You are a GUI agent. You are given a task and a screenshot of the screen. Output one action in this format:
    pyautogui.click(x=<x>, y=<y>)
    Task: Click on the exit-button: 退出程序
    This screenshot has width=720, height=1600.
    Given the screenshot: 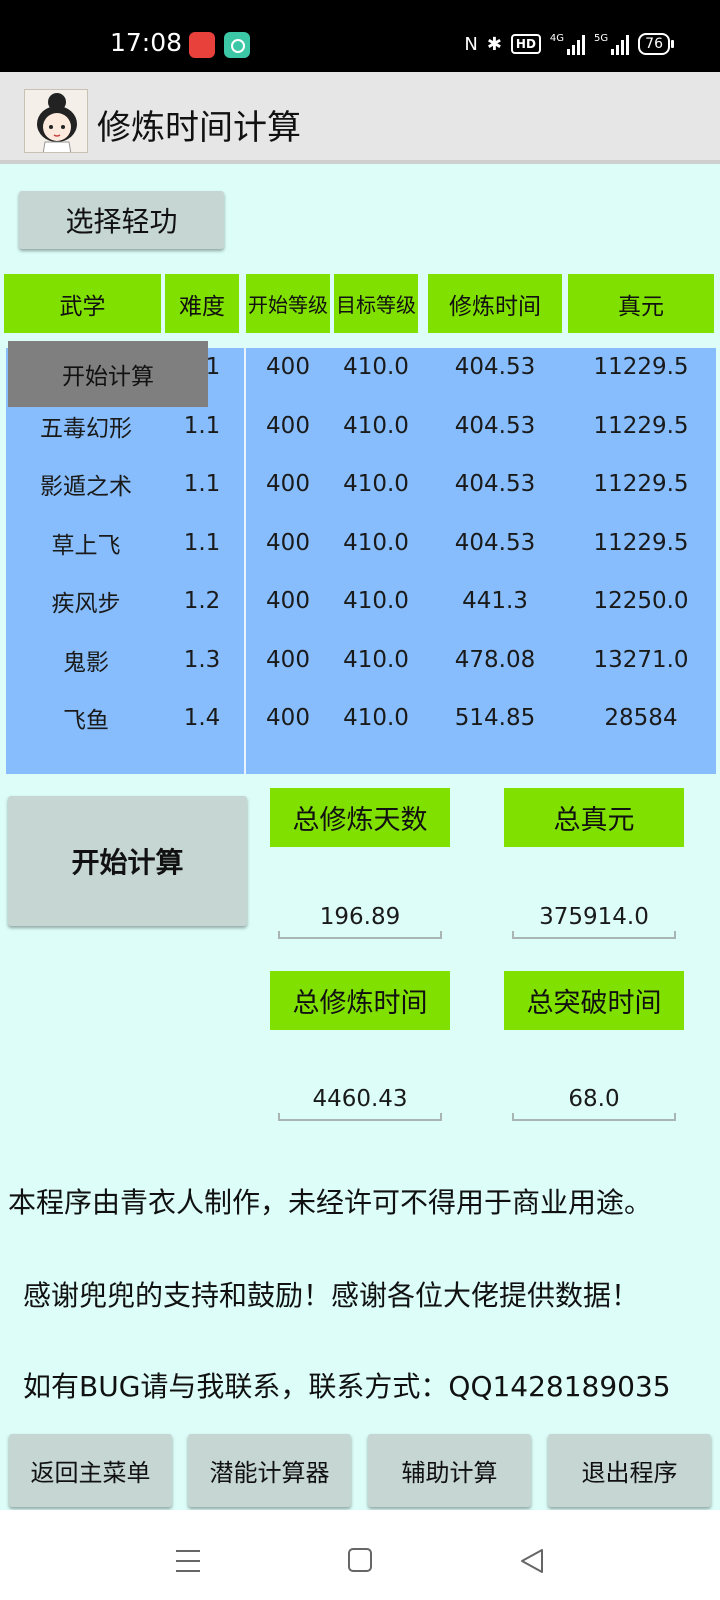 What is the action you would take?
    pyautogui.click(x=629, y=1470)
    